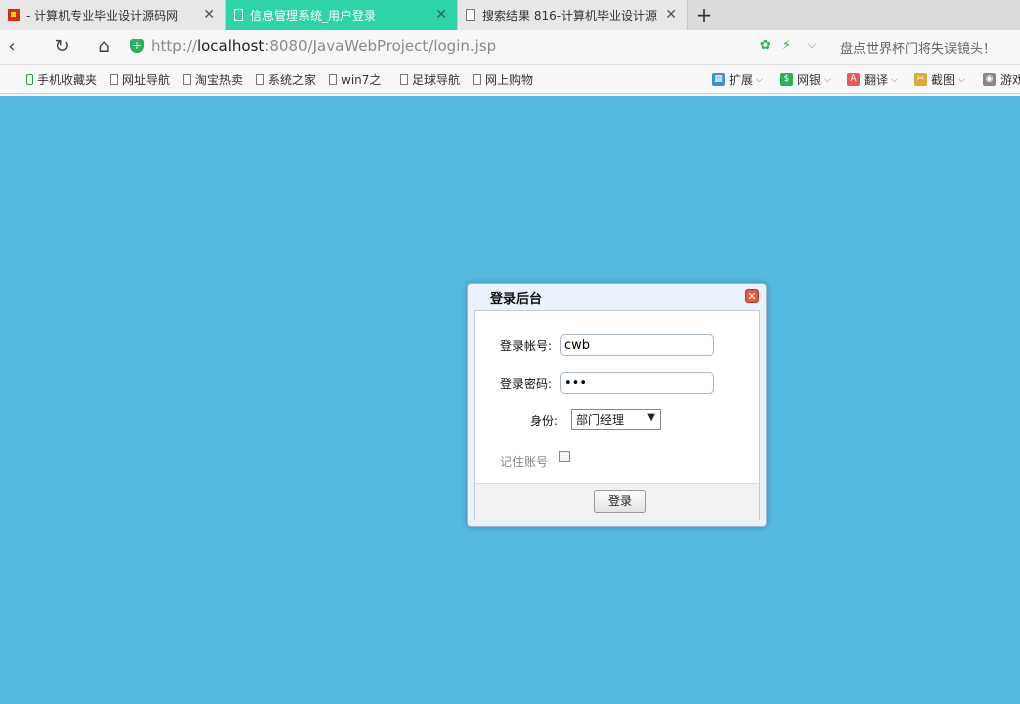  What do you see at coordinates (637, 345) in the screenshot?
I see `account-input` at bounding box center [637, 345].